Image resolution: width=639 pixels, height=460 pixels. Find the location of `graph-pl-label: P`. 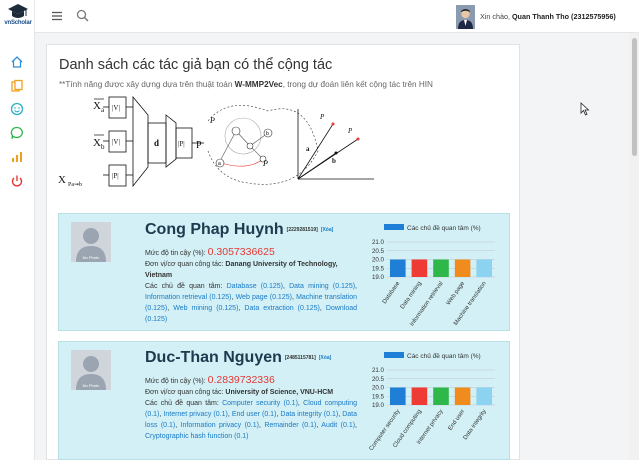

graph-pl-label: P is located at coordinates (265, 163).